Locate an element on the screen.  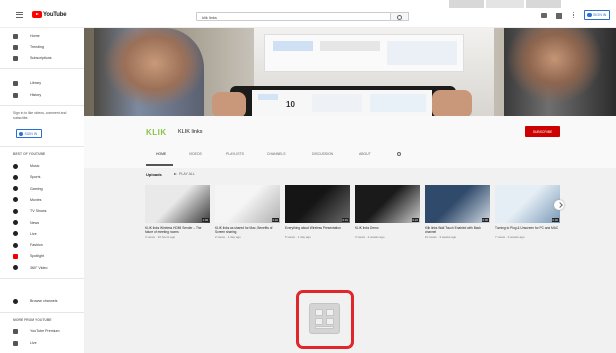
sidebar-item: Music is located at coordinates (26, 166).